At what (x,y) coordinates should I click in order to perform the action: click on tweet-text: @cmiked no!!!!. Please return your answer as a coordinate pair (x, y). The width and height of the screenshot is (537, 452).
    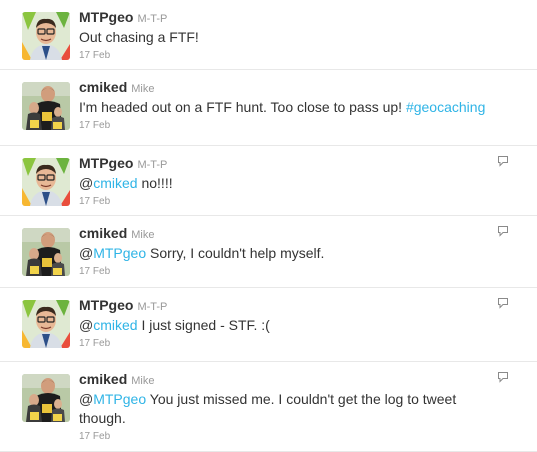
    Looking at the image, I should click on (288, 183).